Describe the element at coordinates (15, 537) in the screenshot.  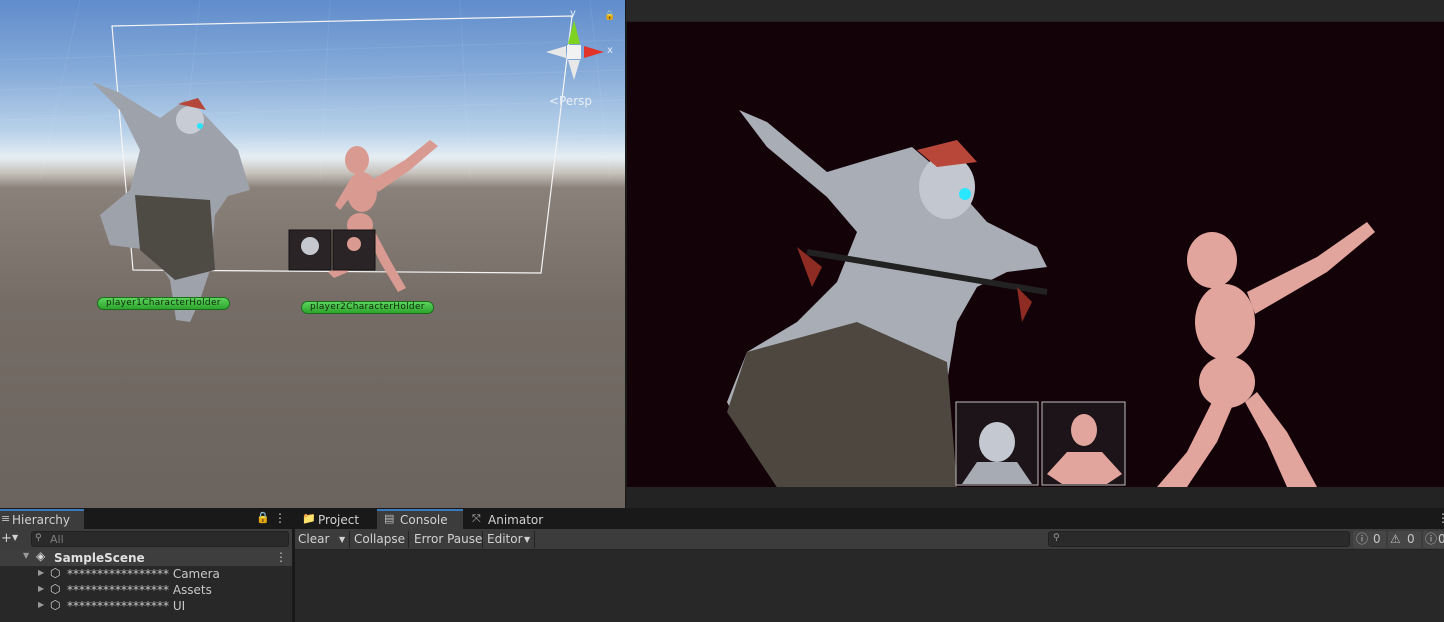
I see `dropdown-arrow-icon: ▼` at that location.